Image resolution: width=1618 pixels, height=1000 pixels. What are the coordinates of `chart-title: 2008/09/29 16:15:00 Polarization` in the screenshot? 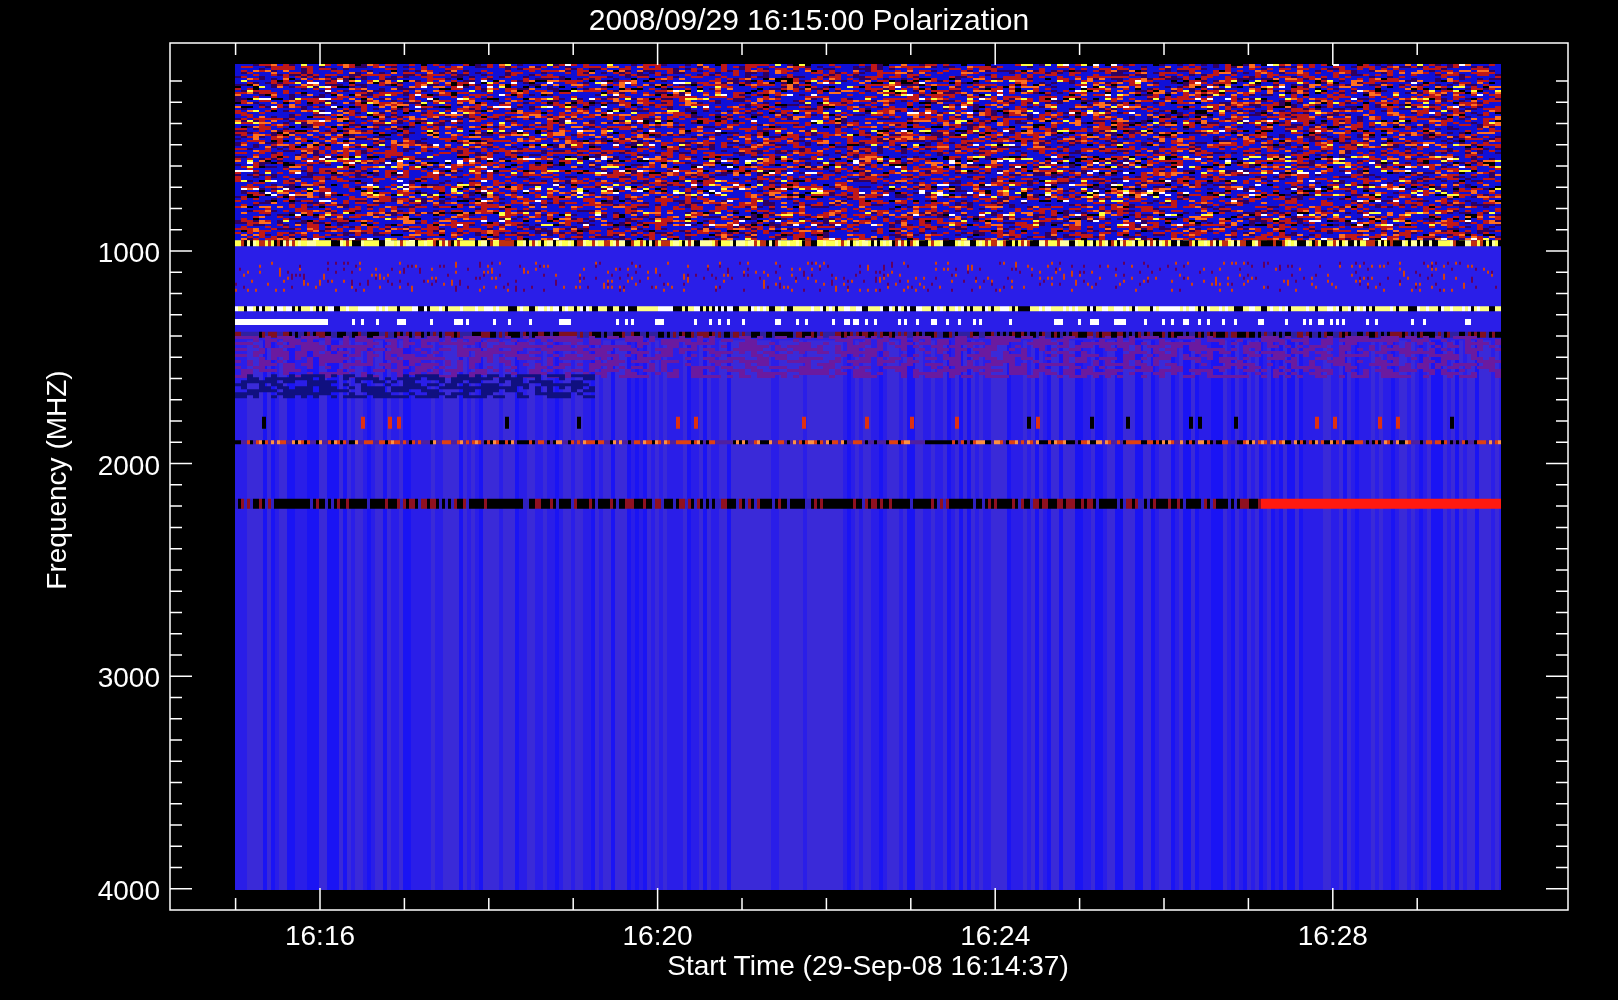 It's located at (809, 19).